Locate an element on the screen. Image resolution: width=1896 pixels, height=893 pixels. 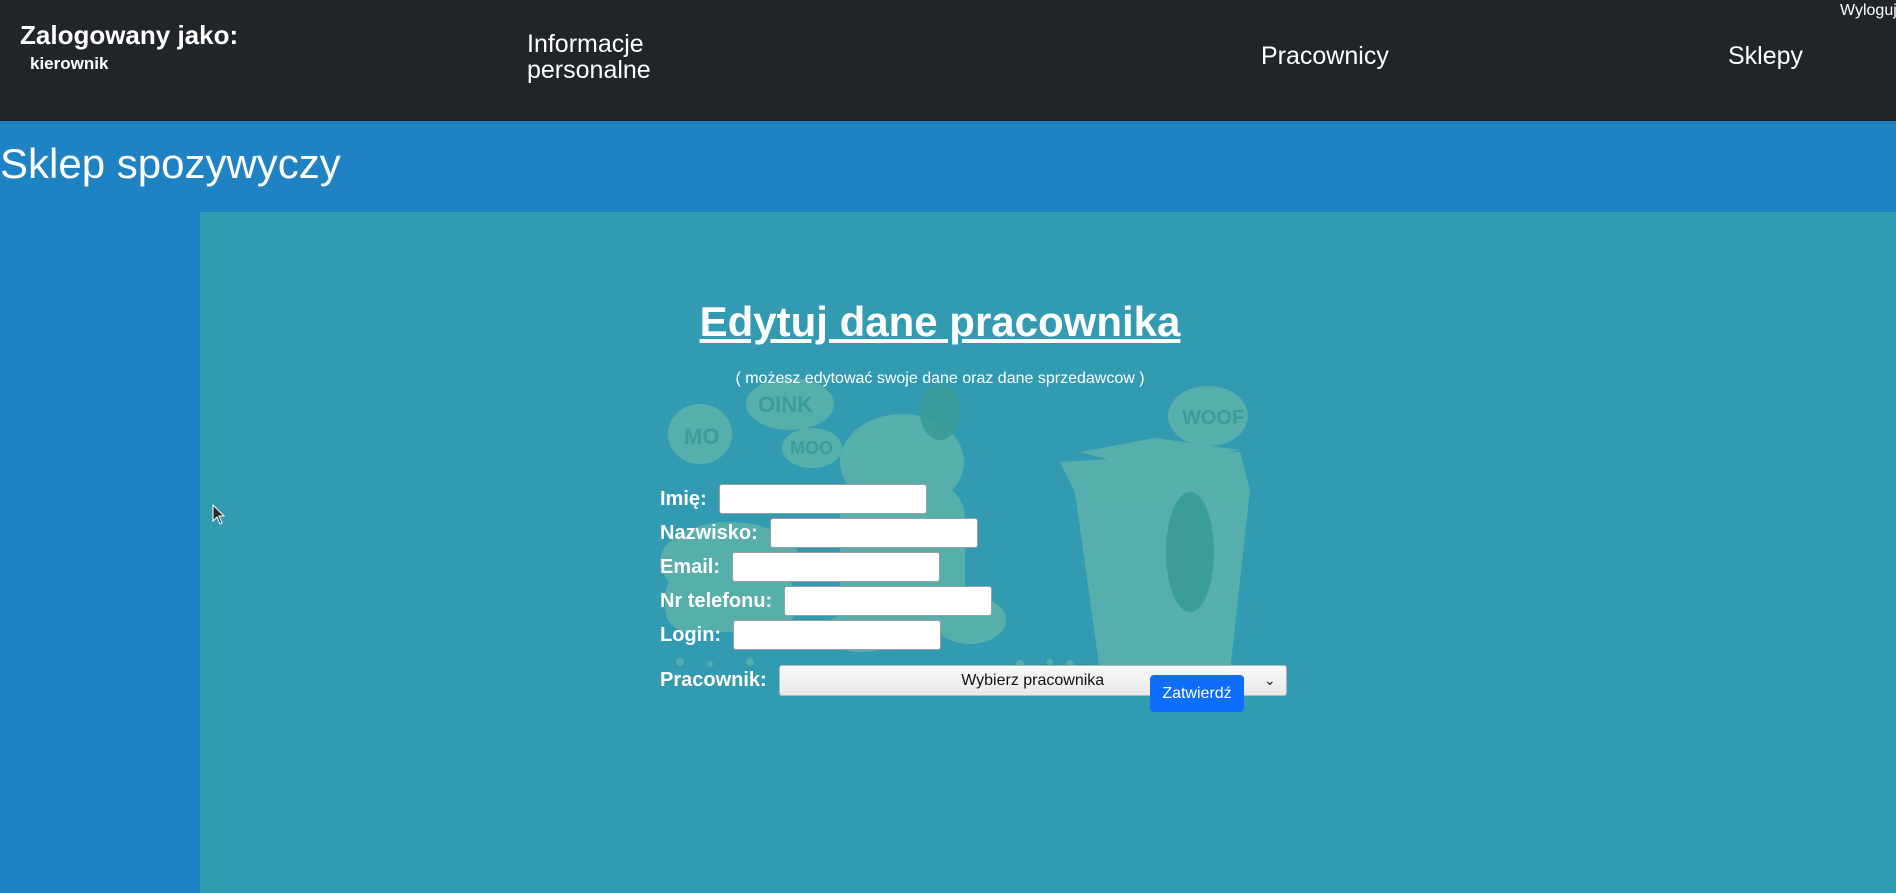
mouse-cursor-icon is located at coordinates (219, 514).